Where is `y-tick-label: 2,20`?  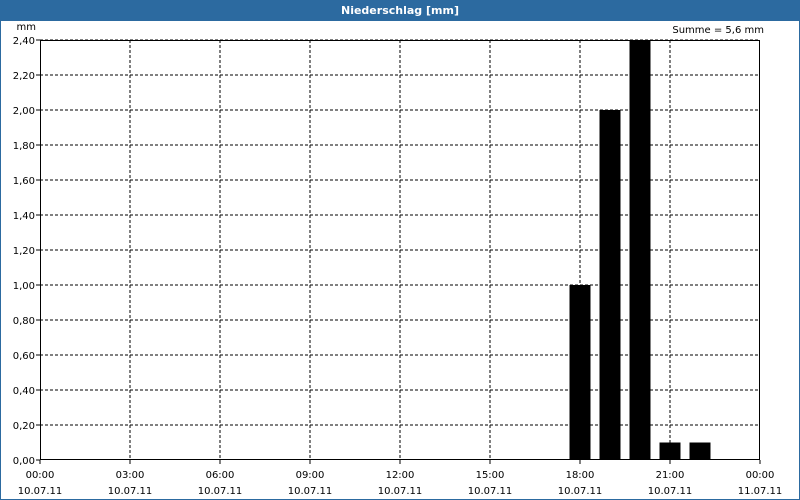
y-tick-label: 2,20 is located at coordinates (24, 76).